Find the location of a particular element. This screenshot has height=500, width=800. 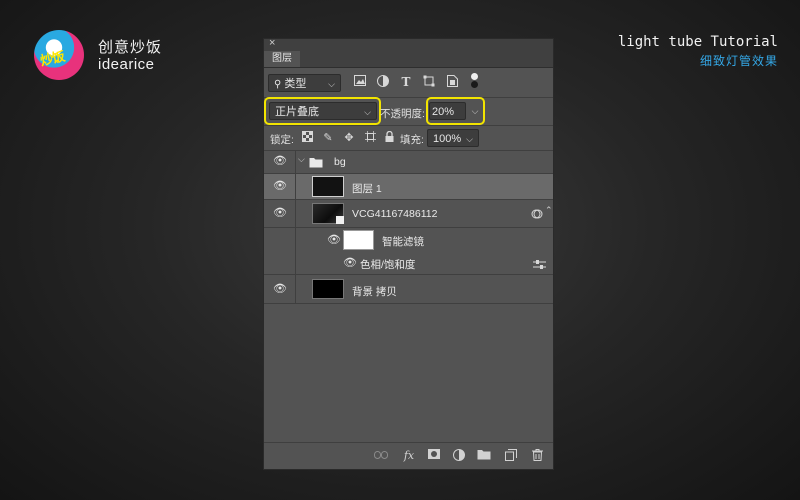

layer-row-smart-filters: 👁 智能滤镜 is located at coordinates (408, 240).